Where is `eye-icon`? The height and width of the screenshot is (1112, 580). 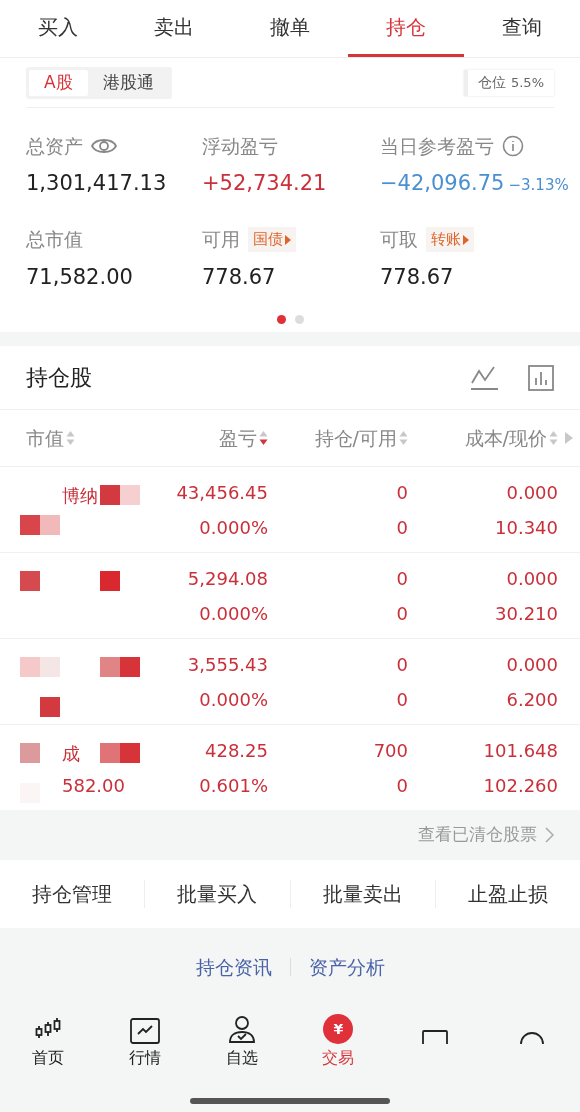
eye-icon is located at coordinates (104, 146).